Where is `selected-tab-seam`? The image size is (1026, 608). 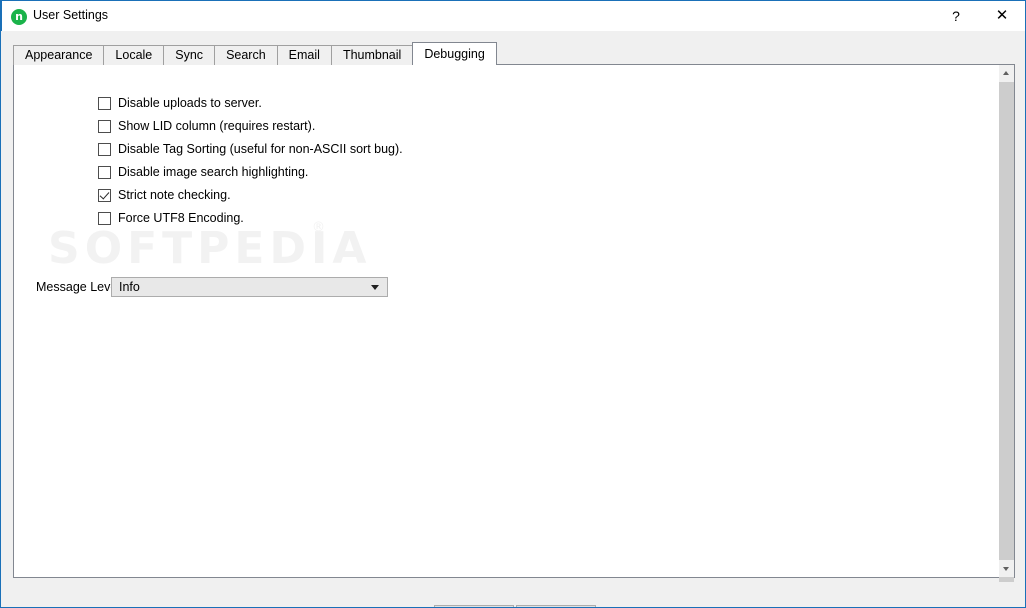 selected-tab-seam is located at coordinates (454, 64).